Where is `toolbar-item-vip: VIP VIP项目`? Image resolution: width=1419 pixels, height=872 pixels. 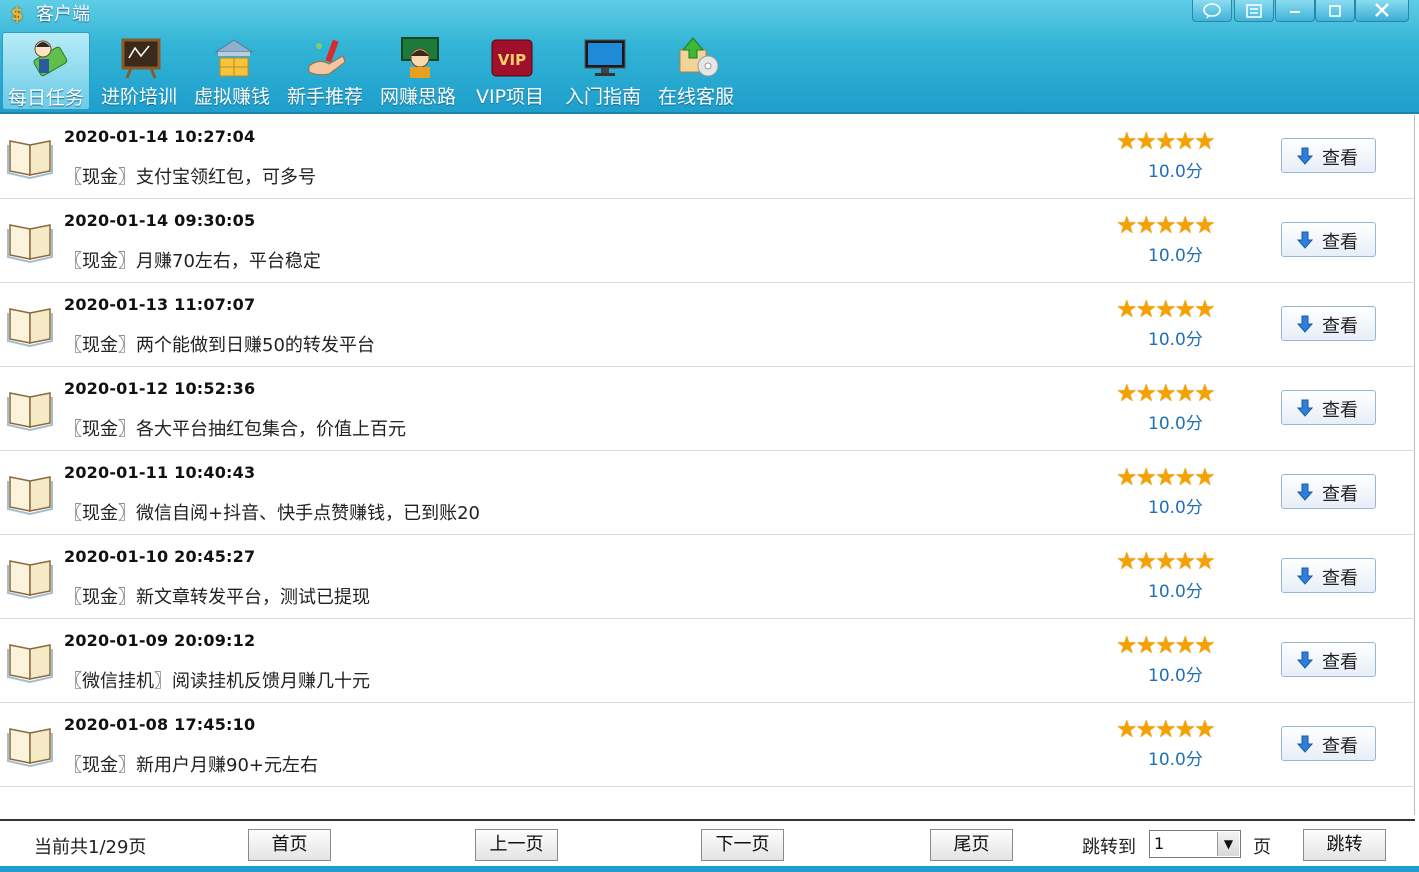 toolbar-item-vip: VIP VIP项目 is located at coordinates (510, 71).